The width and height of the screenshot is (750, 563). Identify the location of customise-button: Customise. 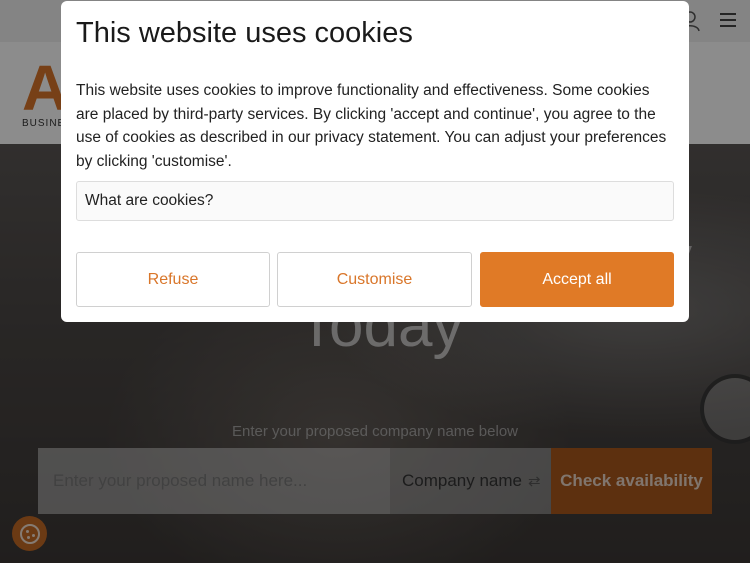
(374, 279).